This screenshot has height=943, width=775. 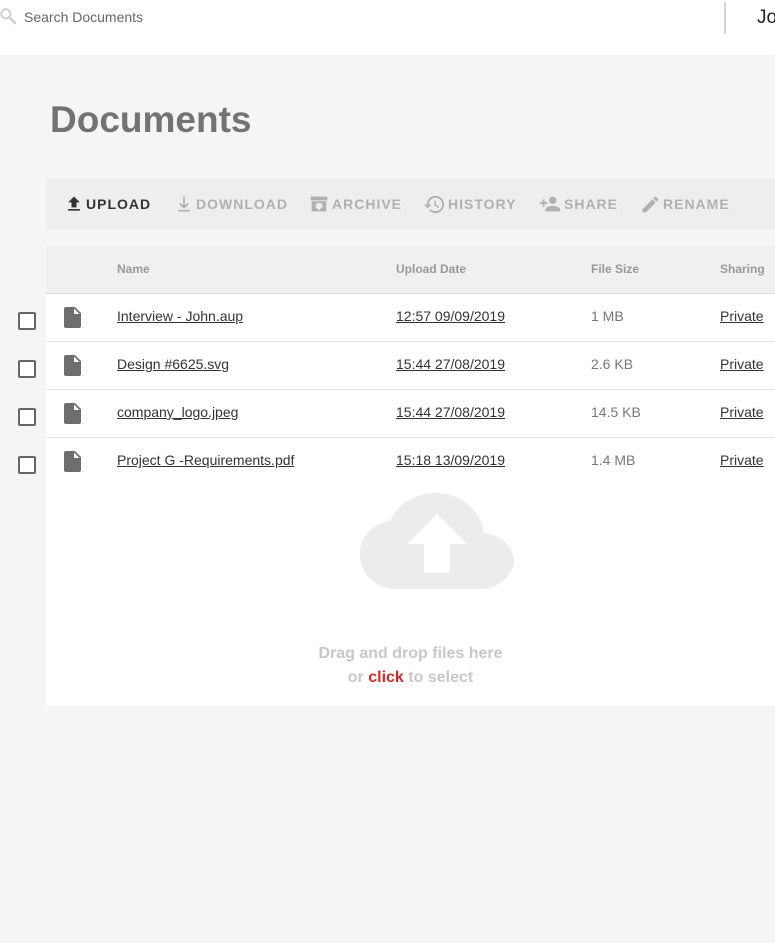 I want to click on rename-button: RENAME, so click(x=685, y=204).